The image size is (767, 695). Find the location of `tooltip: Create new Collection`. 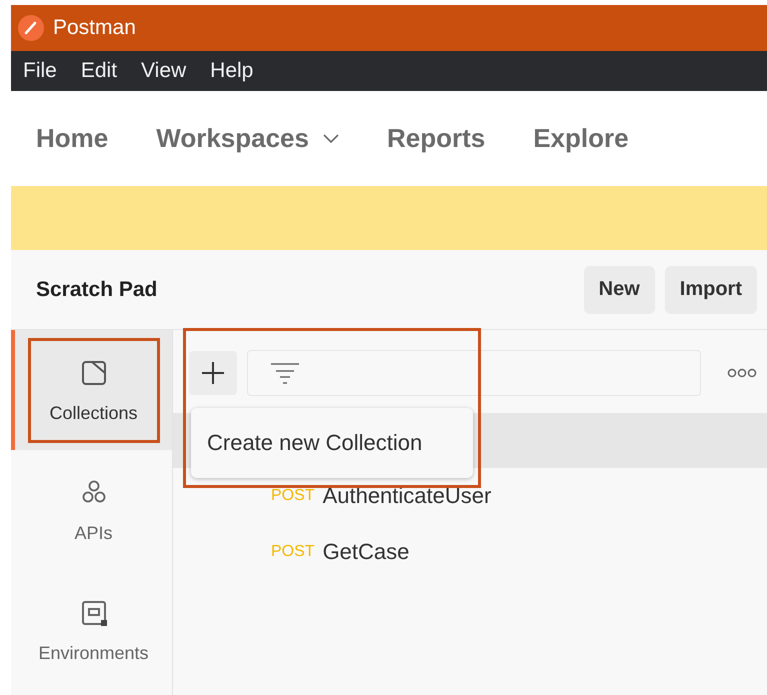

tooltip: Create new Collection is located at coordinates (332, 443).